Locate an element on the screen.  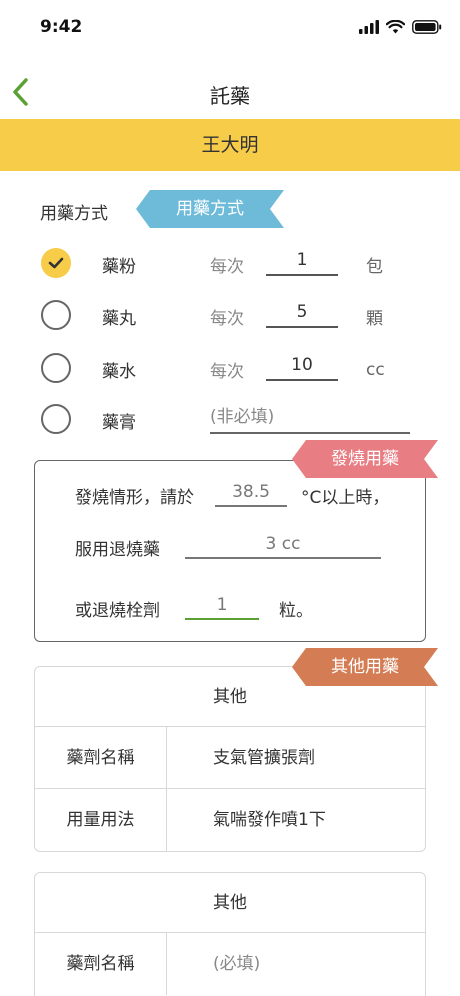
fever-line1-prefix: 發燒情形，請於 is located at coordinates (134, 498).